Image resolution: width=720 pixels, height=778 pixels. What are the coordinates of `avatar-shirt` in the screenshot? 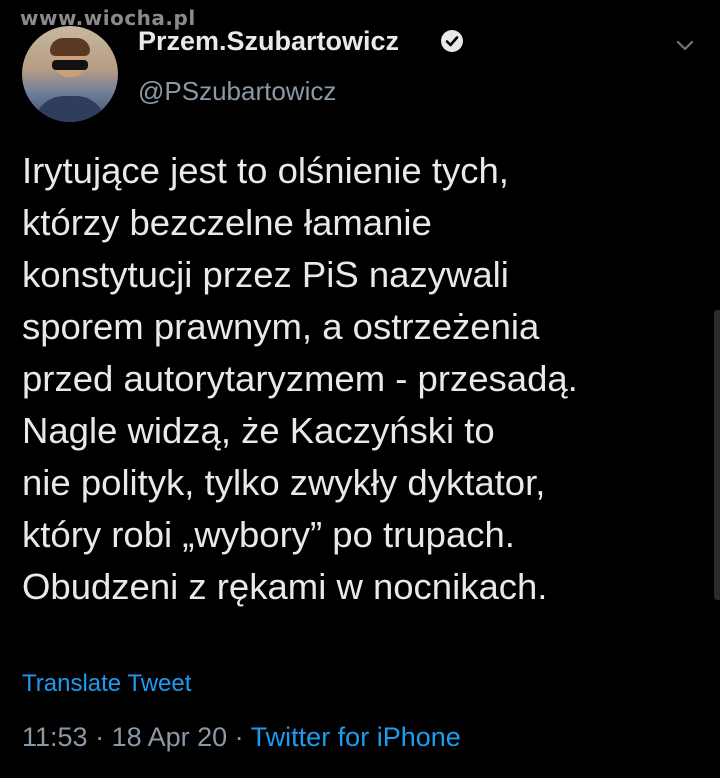 It's located at (70, 109).